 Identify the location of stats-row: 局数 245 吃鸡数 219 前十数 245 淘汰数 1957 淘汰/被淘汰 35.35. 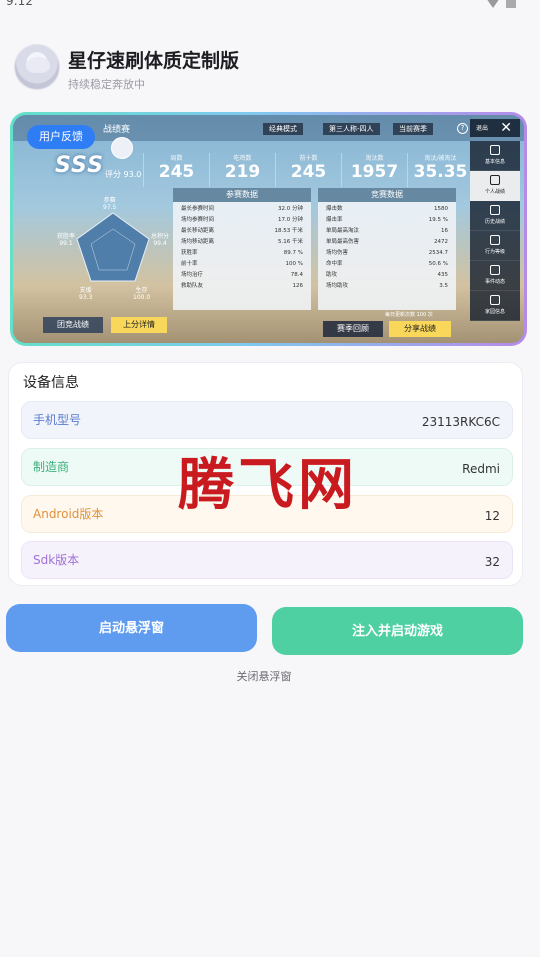
(308, 170).